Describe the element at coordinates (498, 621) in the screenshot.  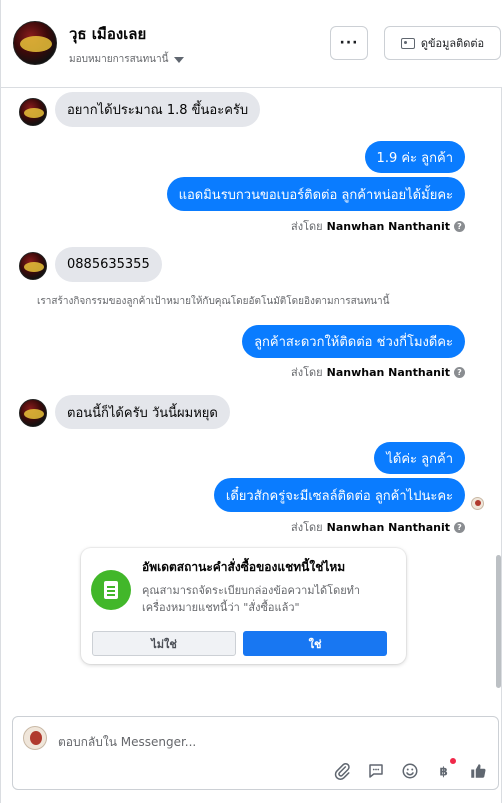
I see `scrollbar-thumb` at that location.